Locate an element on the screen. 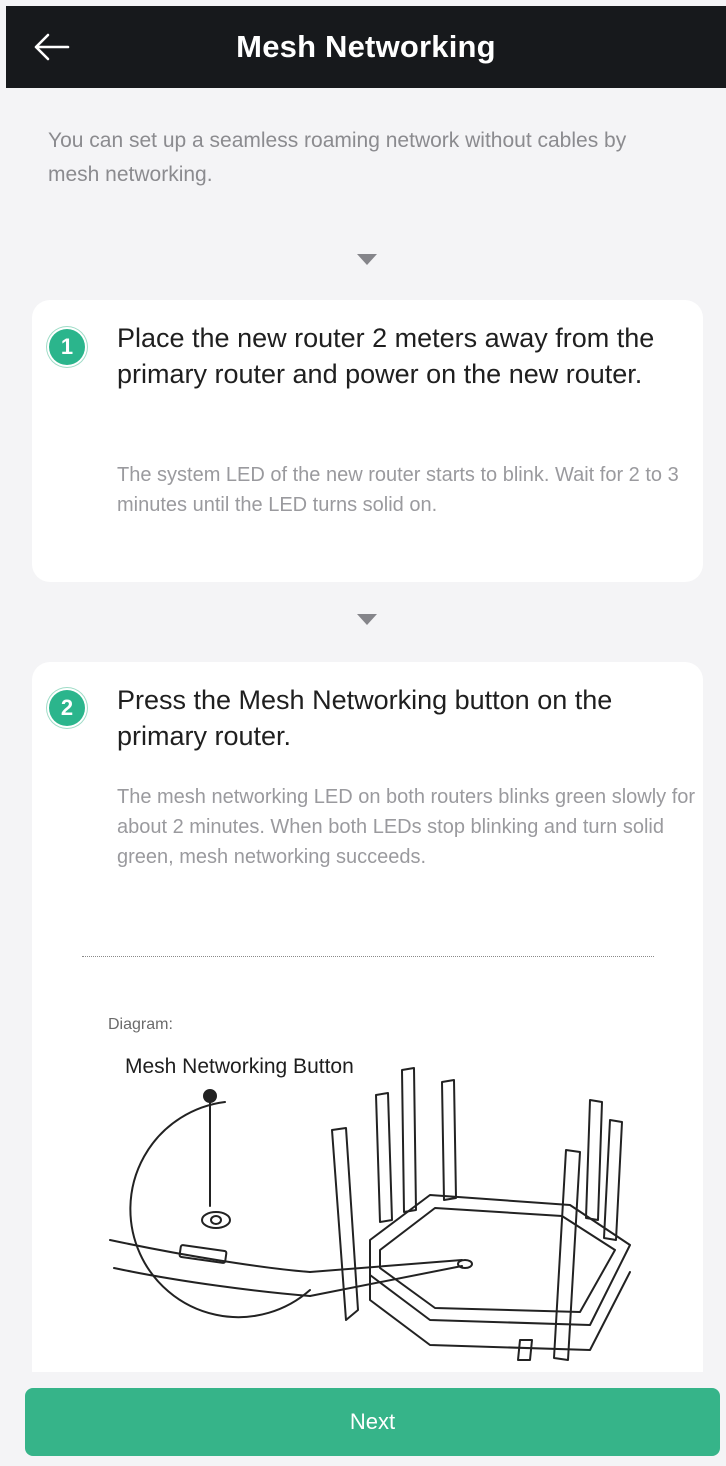 This screenshot has width=726, height=1466. app-header: Mesh Networking is located at coordinates (366, 47).